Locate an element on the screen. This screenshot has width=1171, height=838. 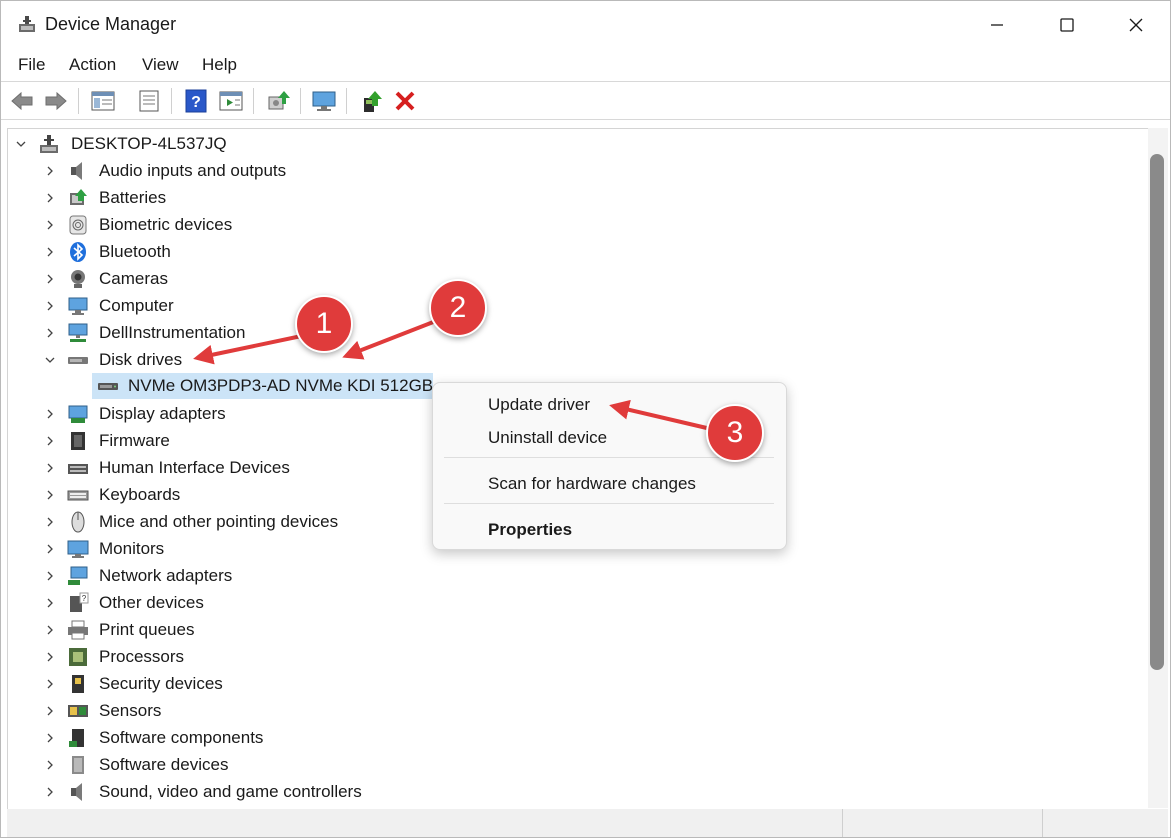
annotation-arrows is located at coordinates (452, 374).